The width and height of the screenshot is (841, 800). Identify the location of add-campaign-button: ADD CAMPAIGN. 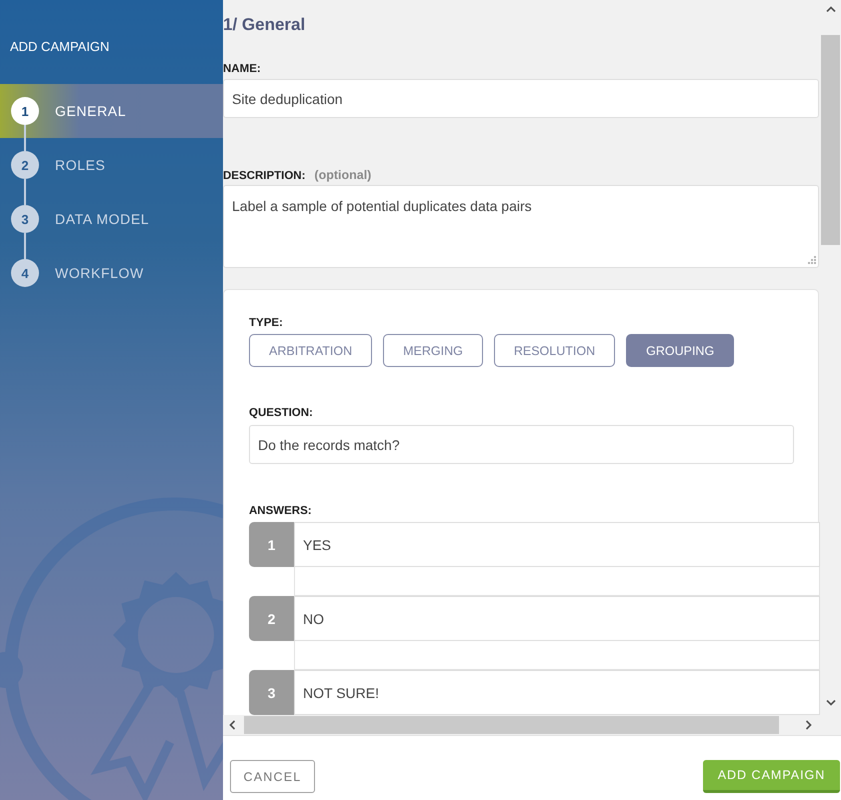
(771, 776).